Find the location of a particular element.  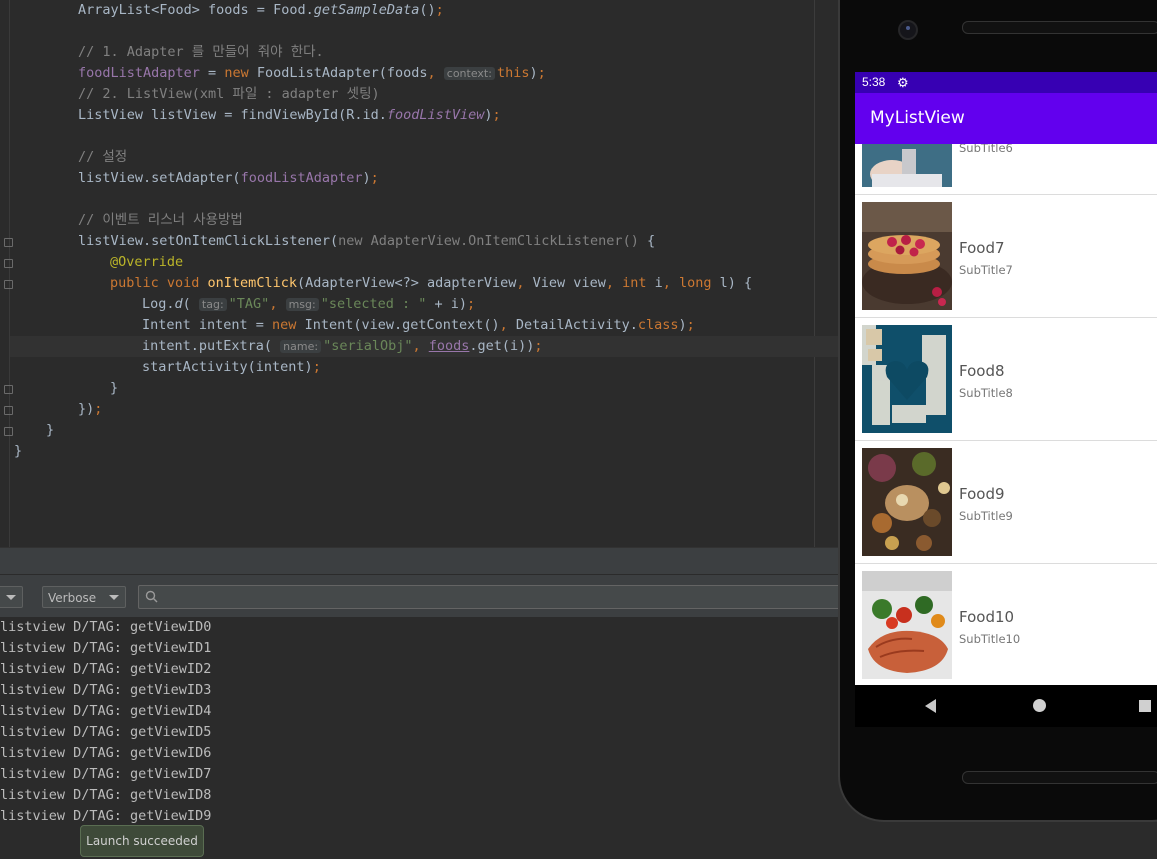

item-subtitle: SubTitle6 is located at coordinates (986, 149).